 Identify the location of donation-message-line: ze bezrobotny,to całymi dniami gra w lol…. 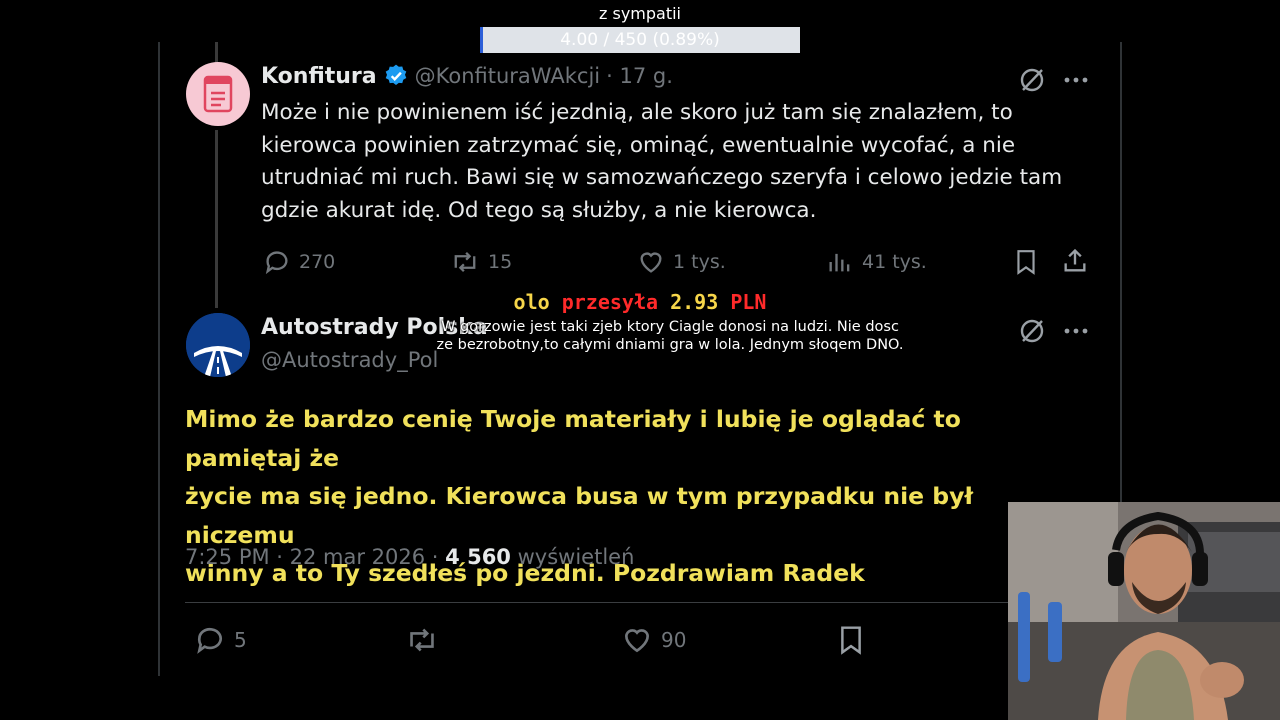
(670, 345).